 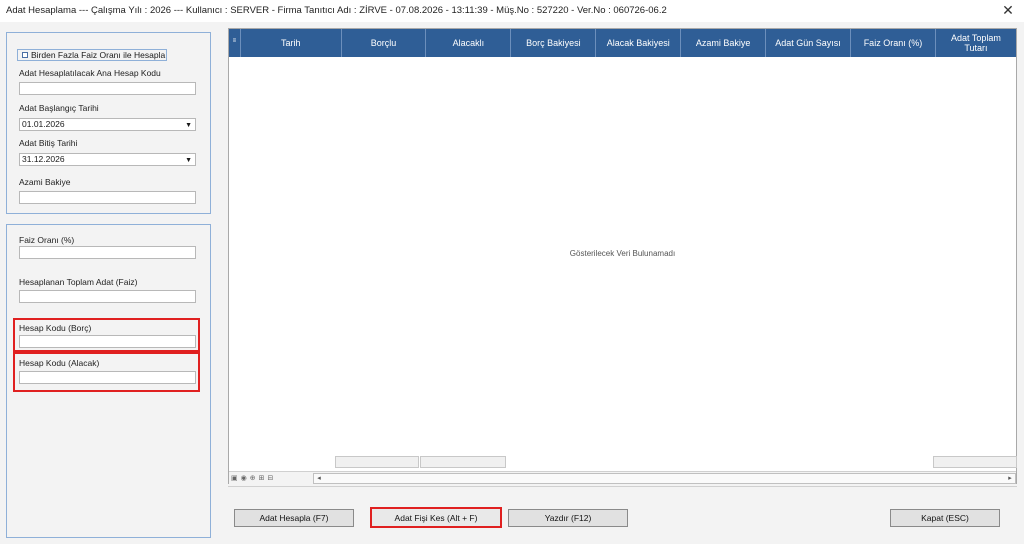 What do you see at coordinates (45, 182) in the screenshot?
I see `max-balance-label: Azami Bakiye` at bounding box center [45, 182].